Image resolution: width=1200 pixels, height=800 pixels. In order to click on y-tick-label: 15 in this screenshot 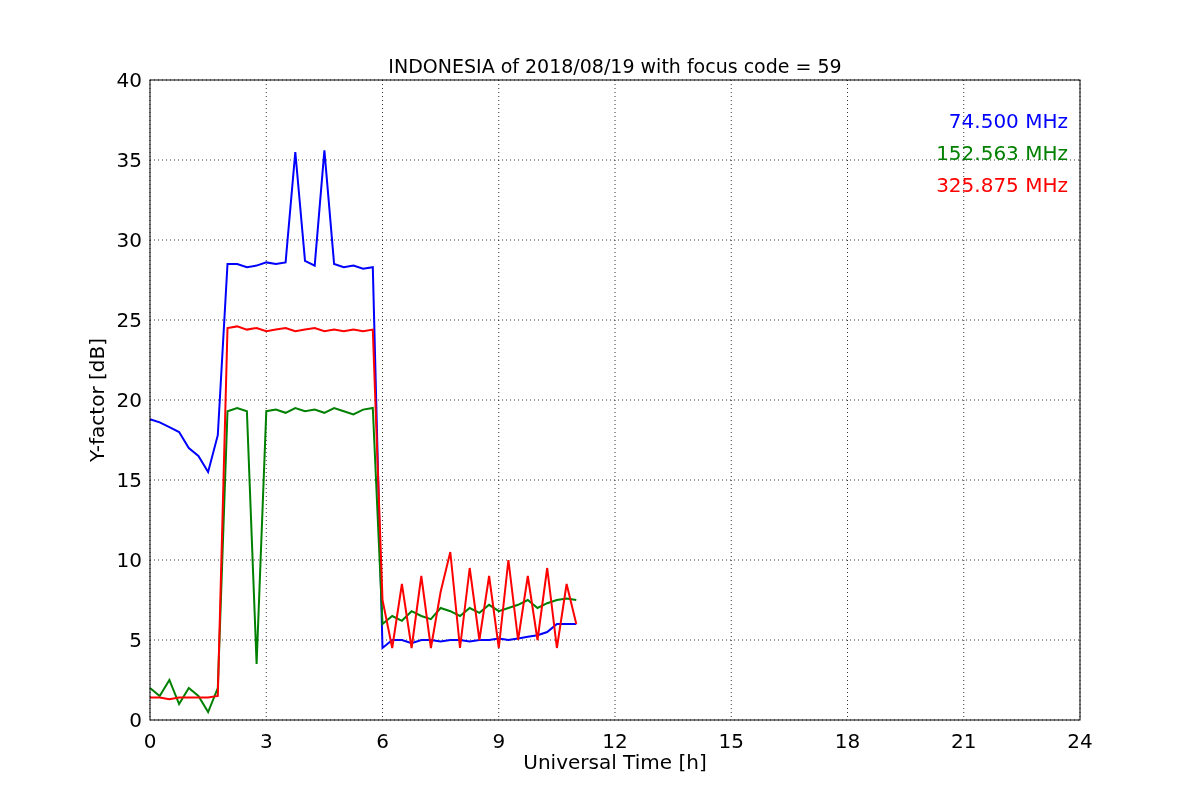, I will do `click(129, 480)`.